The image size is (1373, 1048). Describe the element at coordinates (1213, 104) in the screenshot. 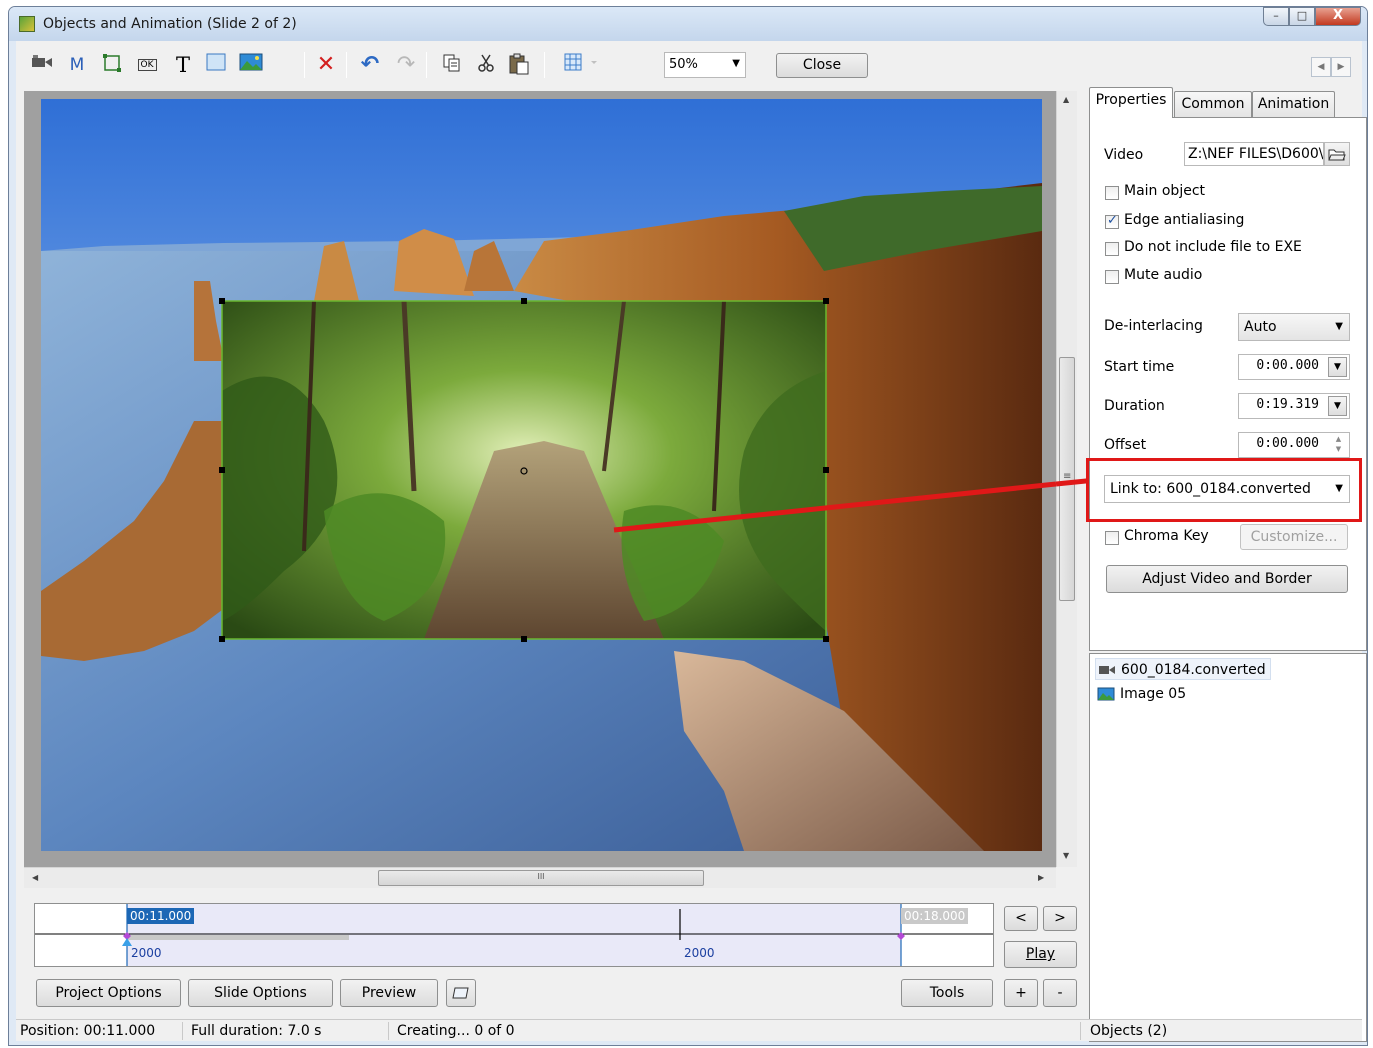

I see `tab-common: Common` at that location.